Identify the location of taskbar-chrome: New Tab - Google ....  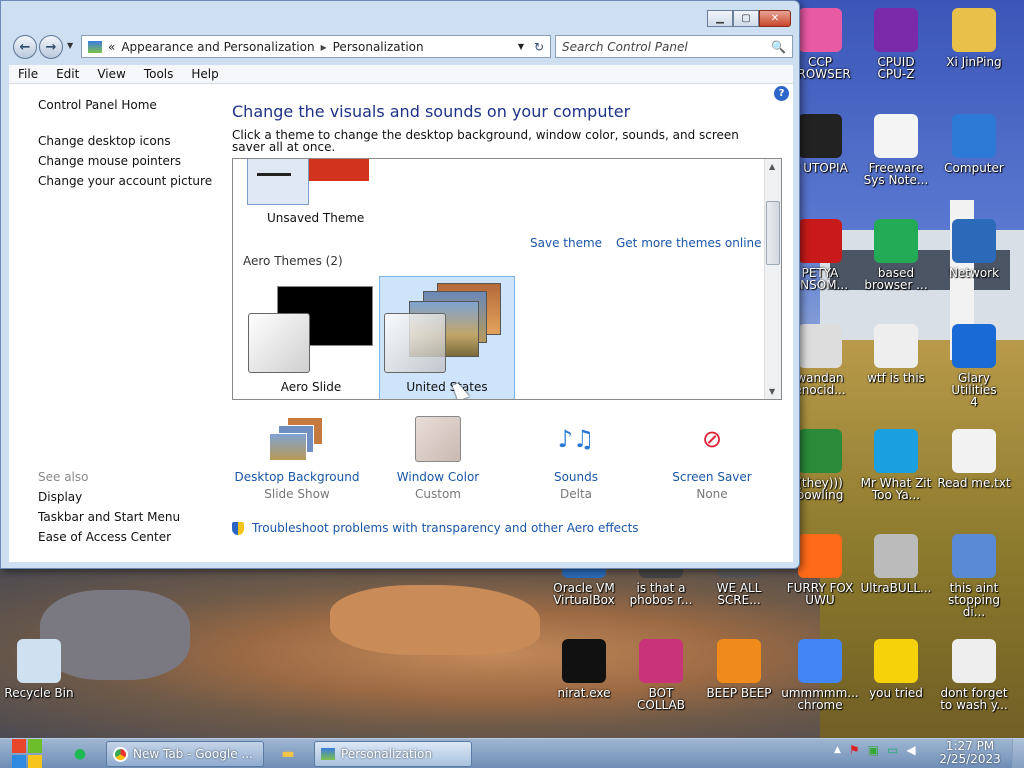
(185, 754).